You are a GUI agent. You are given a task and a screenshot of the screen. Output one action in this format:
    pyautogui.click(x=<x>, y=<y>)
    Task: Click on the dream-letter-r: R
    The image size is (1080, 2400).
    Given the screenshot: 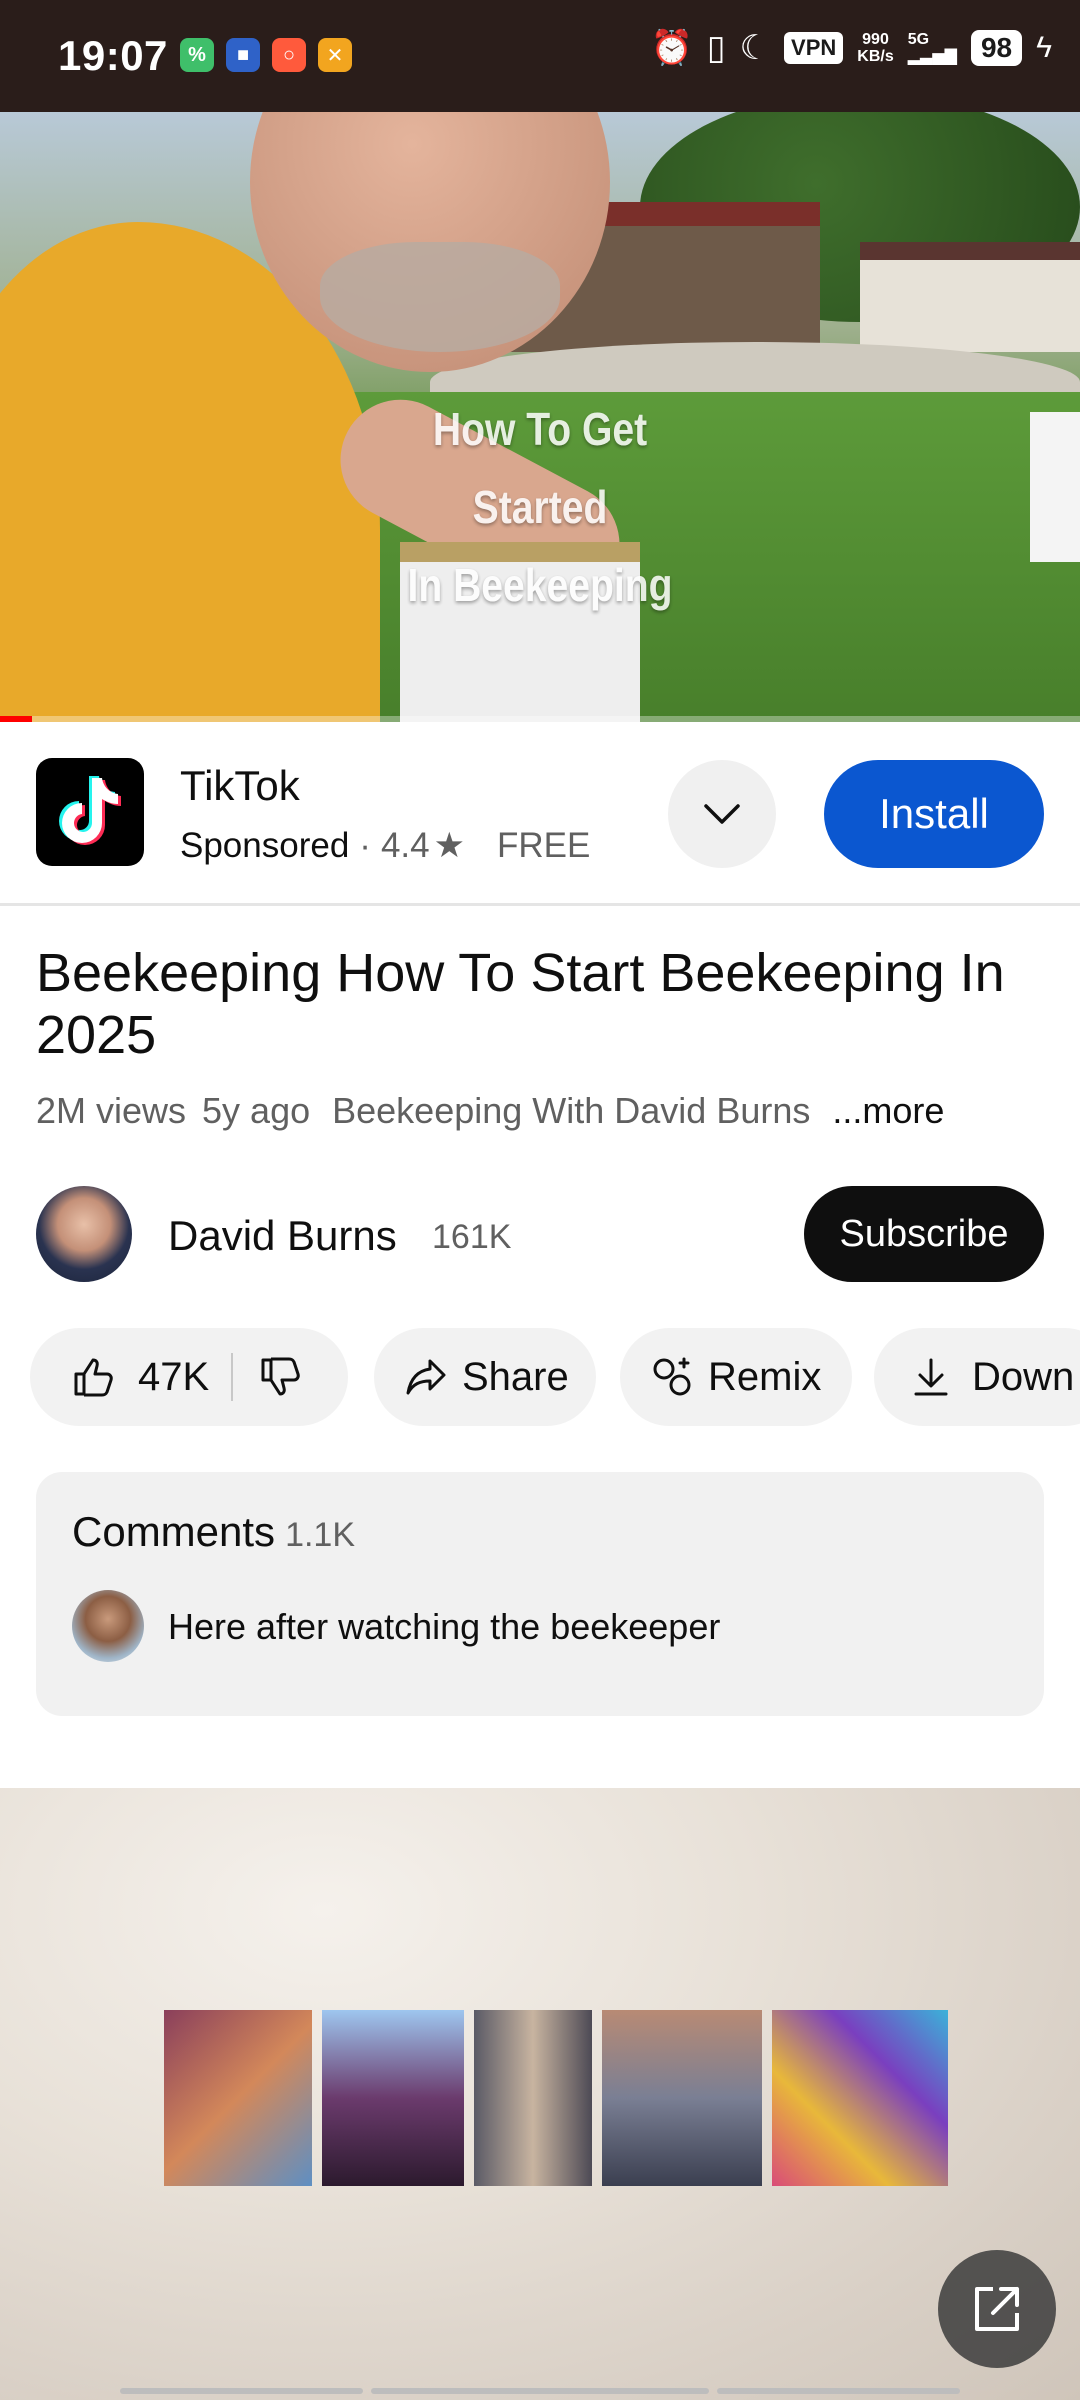 What is the action you would take?
    pyautogui.click(x=393, y=2098)
    